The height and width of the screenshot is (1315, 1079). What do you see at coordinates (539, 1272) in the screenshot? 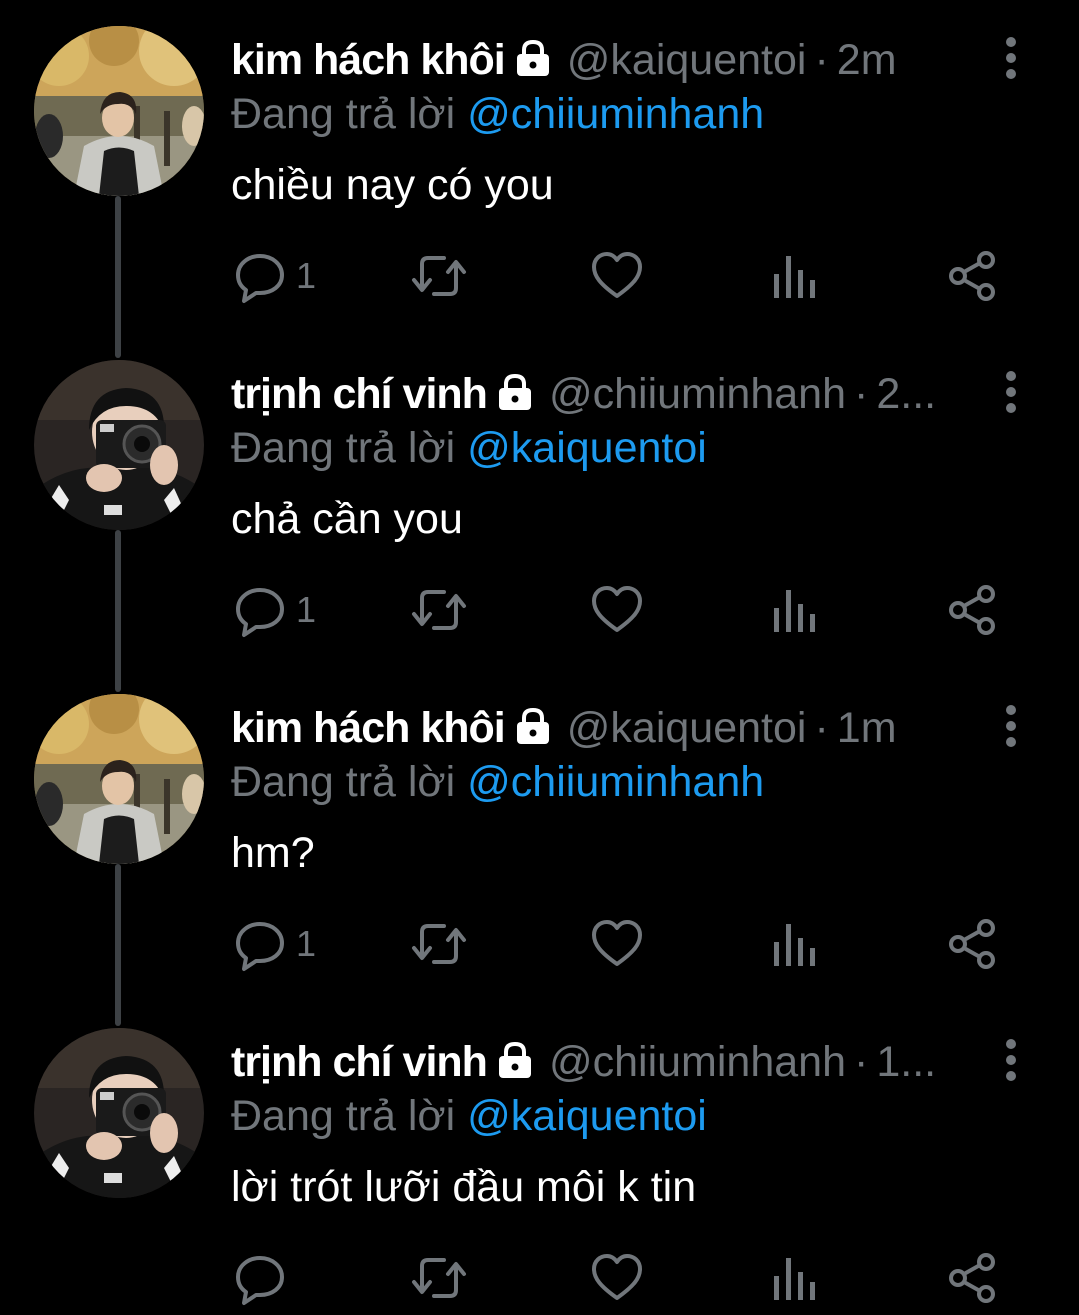
I see `tweet-actions` at bounding box center [539, 1272].